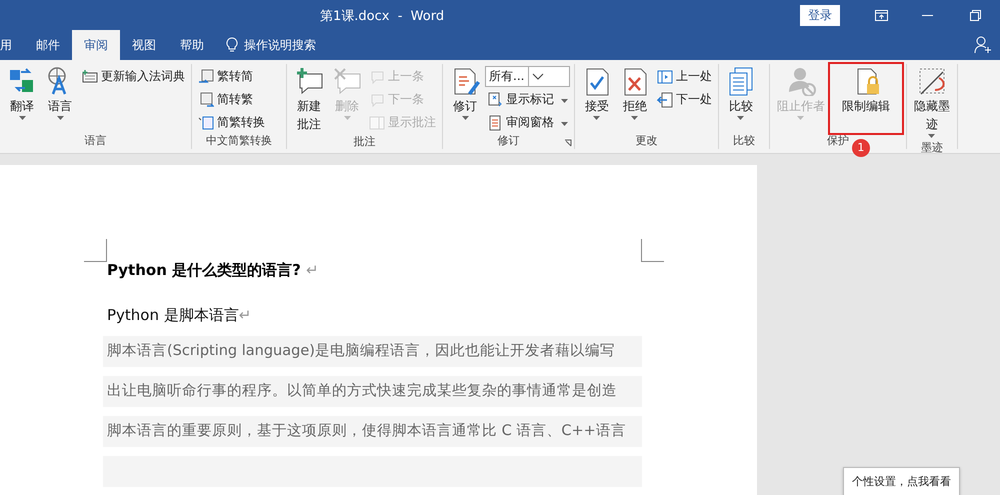 Image resolution: width=1000 pixels, height=495 pixels. Describe the element at coordinates (231, 99) in the screenshot. I see `ribbon-button: 简转繁` at that location.